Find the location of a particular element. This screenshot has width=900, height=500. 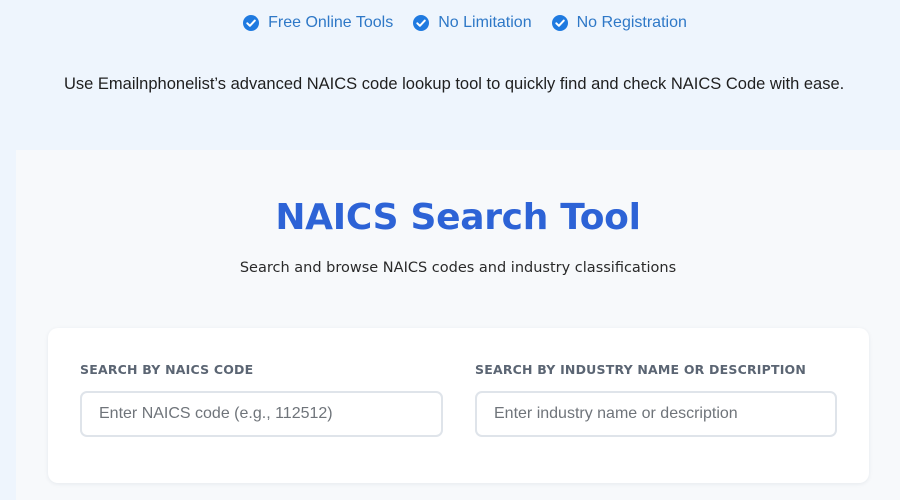

feature-label: No Limitation is located at coordinates (485, 22).